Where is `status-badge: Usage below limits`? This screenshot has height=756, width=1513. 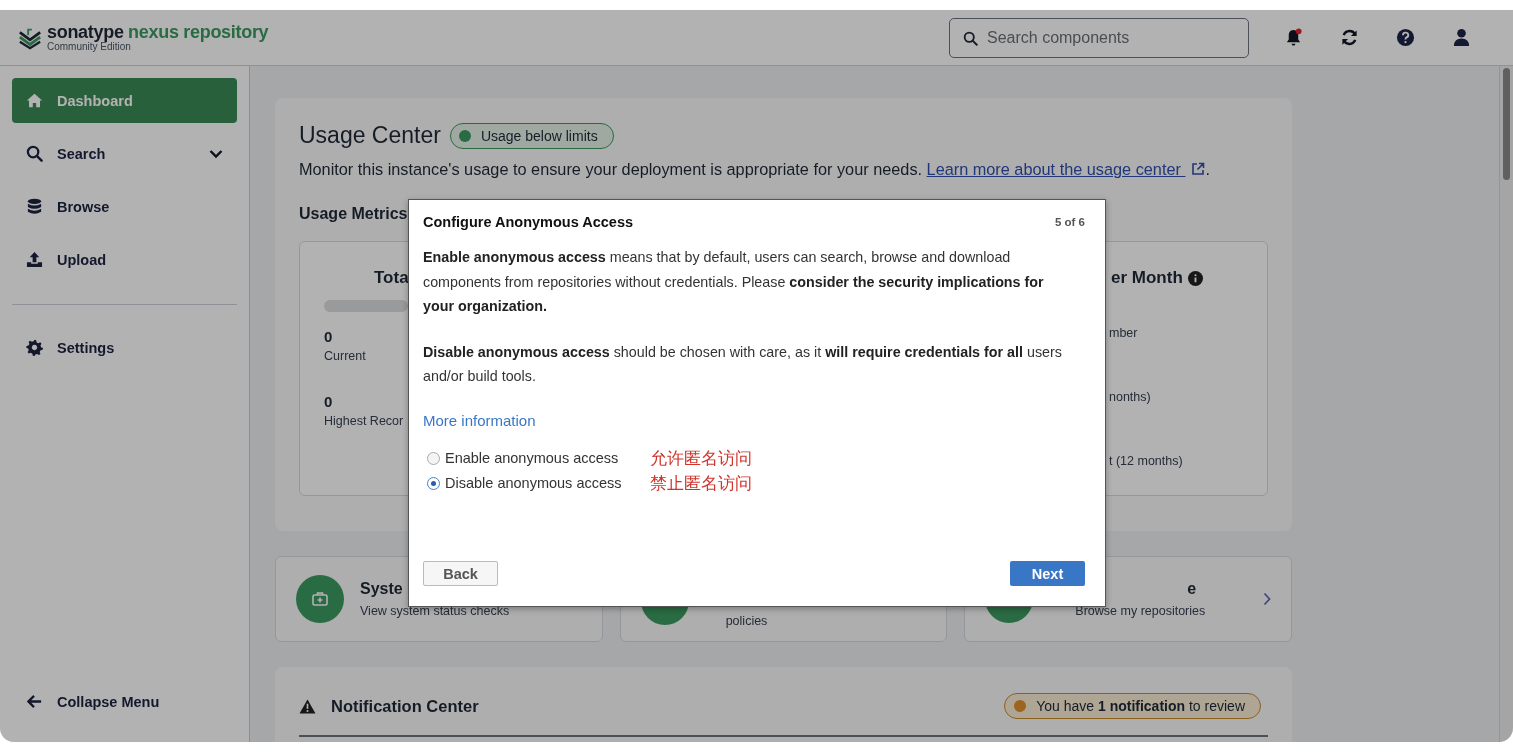 status-badge: Usage below limits is located at coordinates (531, 135).